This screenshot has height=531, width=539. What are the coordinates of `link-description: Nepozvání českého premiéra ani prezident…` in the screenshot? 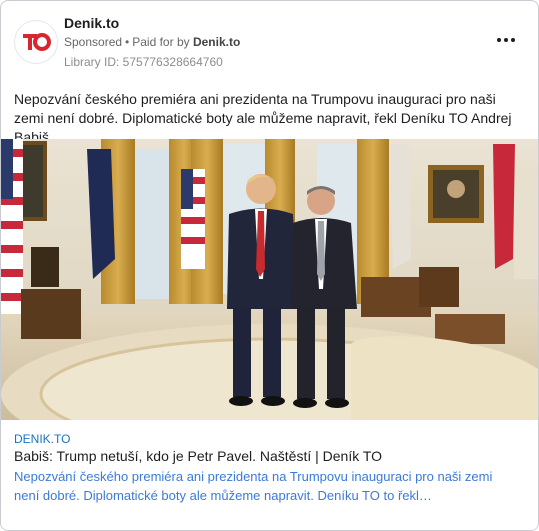 It's located at (264, 486).